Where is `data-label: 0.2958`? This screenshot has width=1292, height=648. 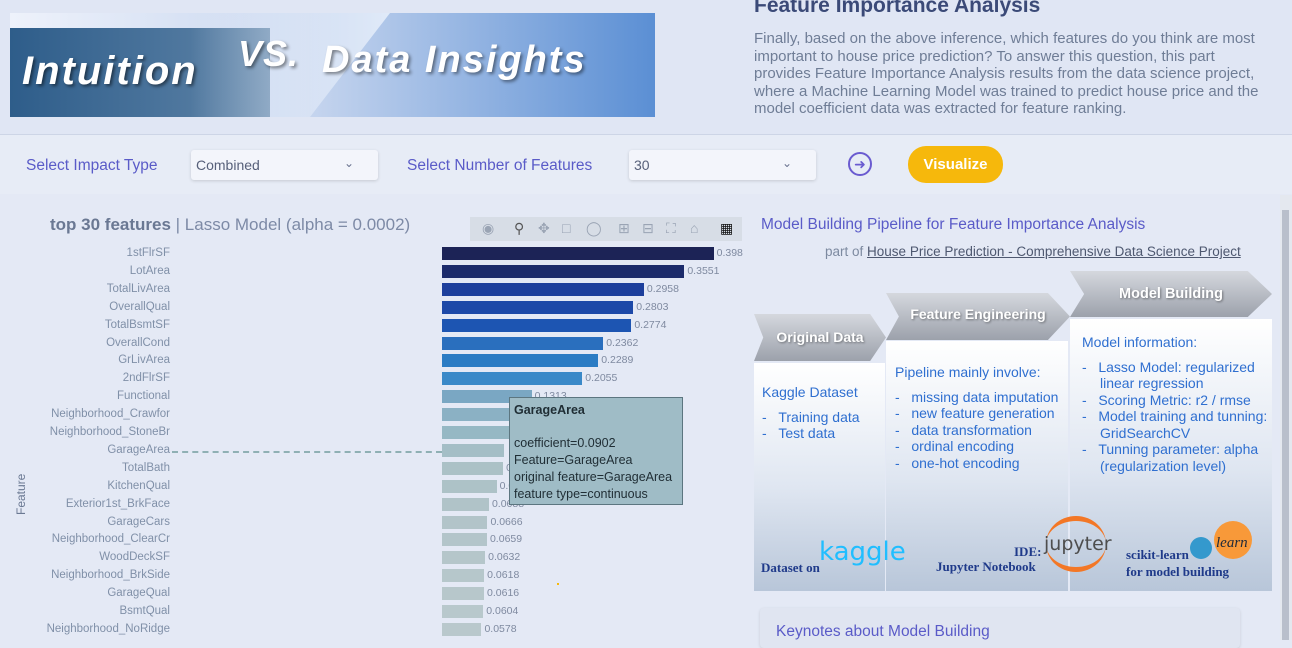 data-label: 0.2958 is located at coordinates (662, 288).